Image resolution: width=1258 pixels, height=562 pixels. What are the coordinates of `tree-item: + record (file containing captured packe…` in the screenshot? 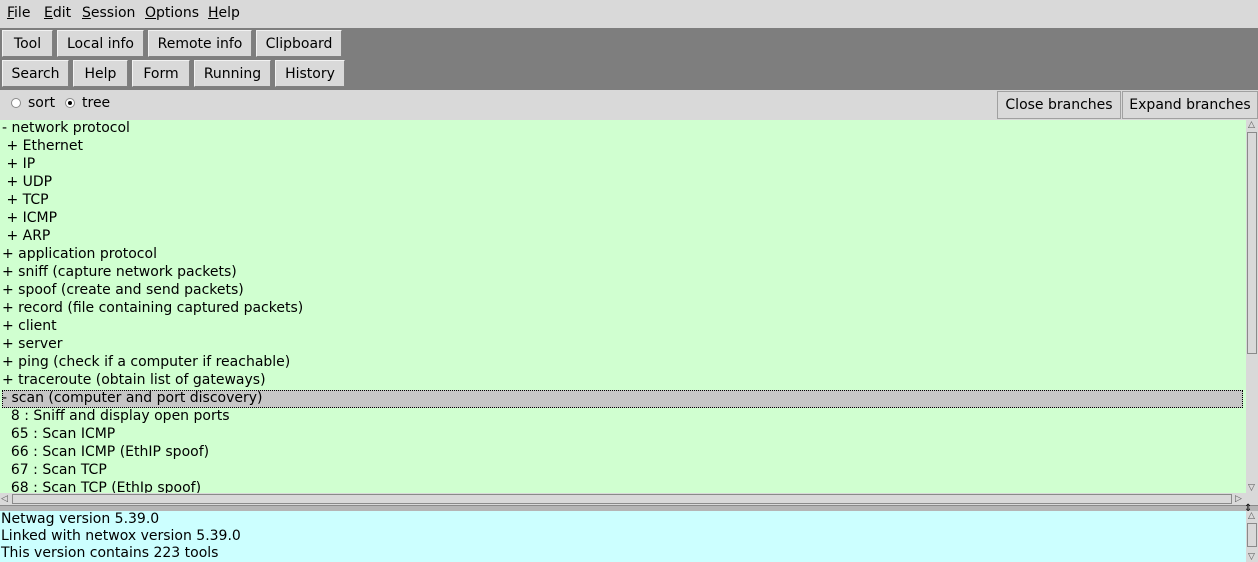 It's located at (152, 309).